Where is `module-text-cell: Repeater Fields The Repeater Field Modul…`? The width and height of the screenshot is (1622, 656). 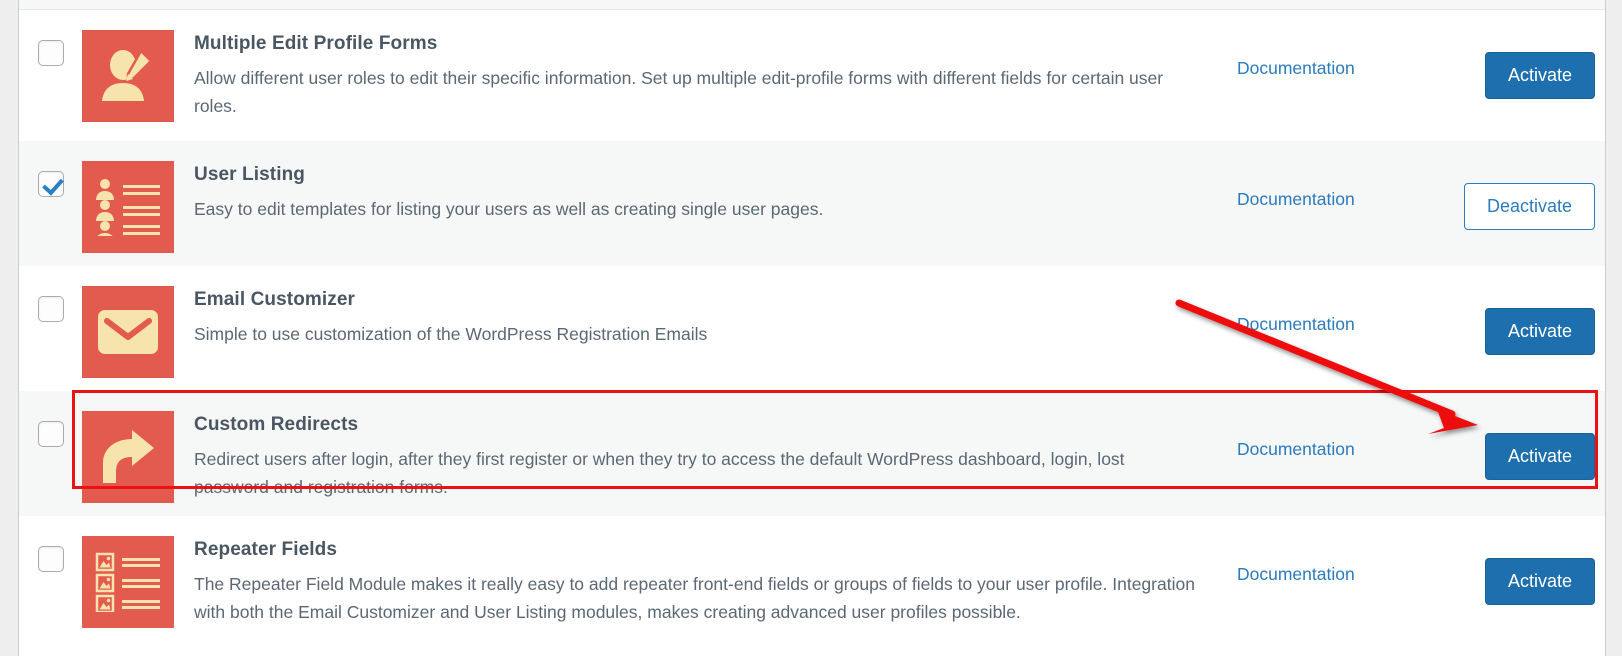
module-text-cell: Repeater Fields The Repeater Field Modul… is located at coordinates (715, 580).